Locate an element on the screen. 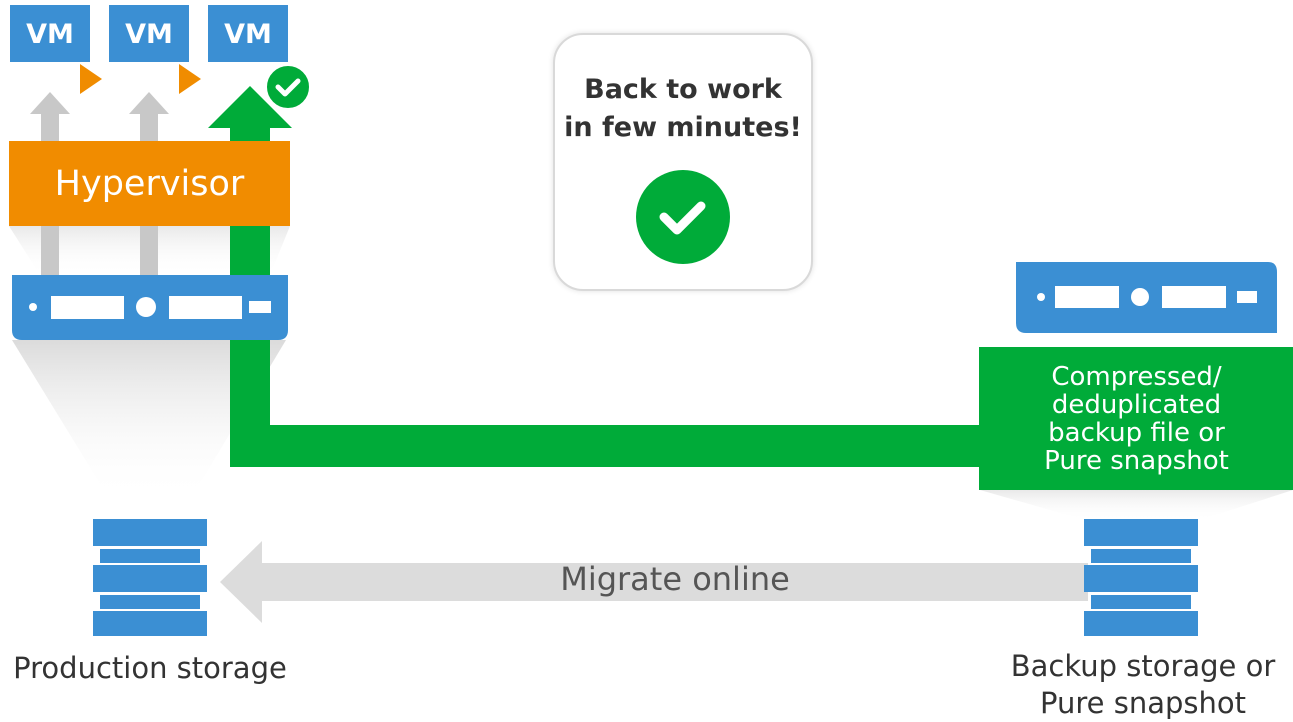 The height and width of the screenshot is (722, 1293). backup-server is located at coordinates (1146, 297).